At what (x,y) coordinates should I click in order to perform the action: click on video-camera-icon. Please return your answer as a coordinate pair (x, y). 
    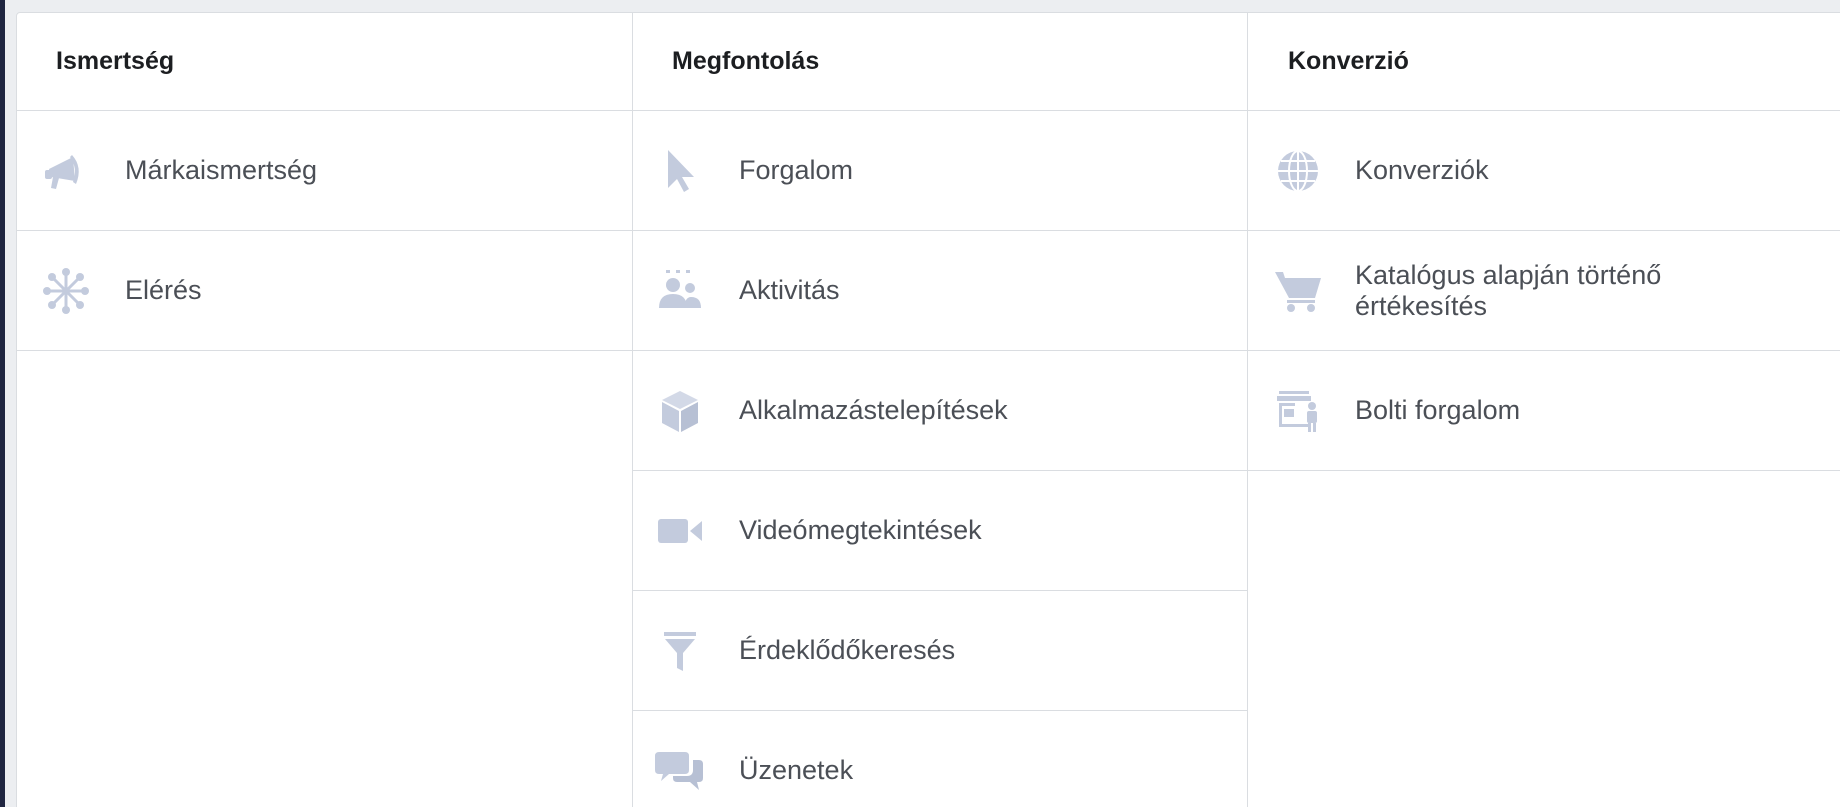
    Looking at the image, I should click on (680, 531).